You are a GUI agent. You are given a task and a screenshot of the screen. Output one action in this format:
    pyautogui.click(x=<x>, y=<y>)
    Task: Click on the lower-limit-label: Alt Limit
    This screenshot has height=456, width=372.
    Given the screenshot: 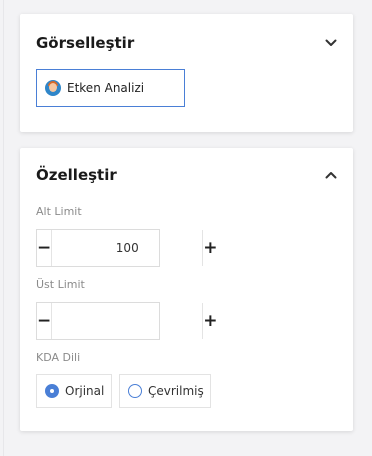 What is the action you would take?
    pyautogui.click(x=59, y=211)
    